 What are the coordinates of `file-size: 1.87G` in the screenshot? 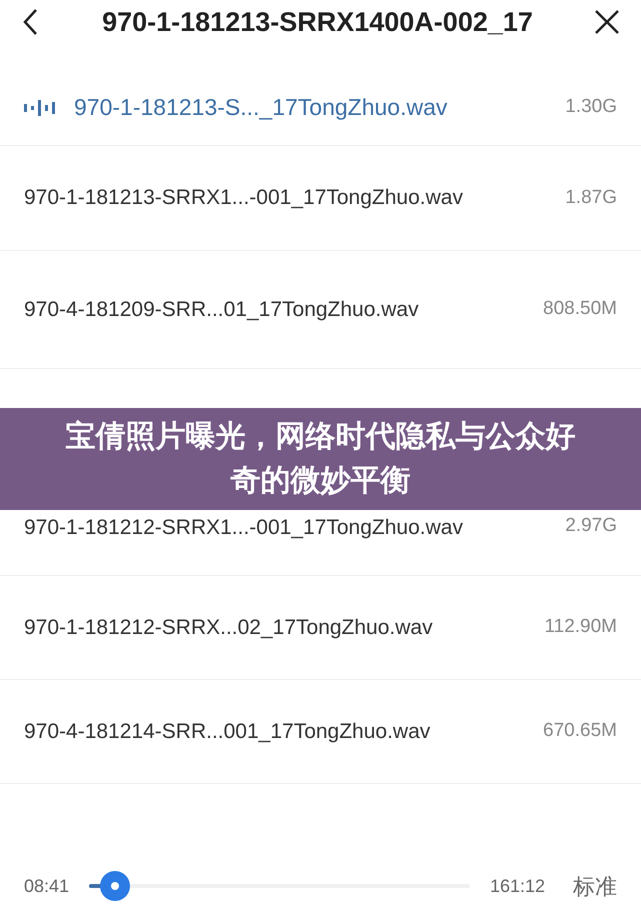 It's located at (591, 198).